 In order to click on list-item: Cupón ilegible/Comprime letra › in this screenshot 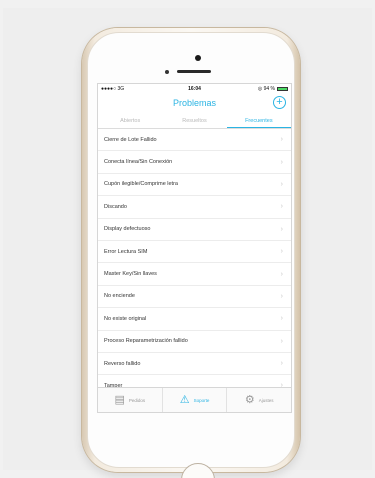, I will do `click(194, 185)`.